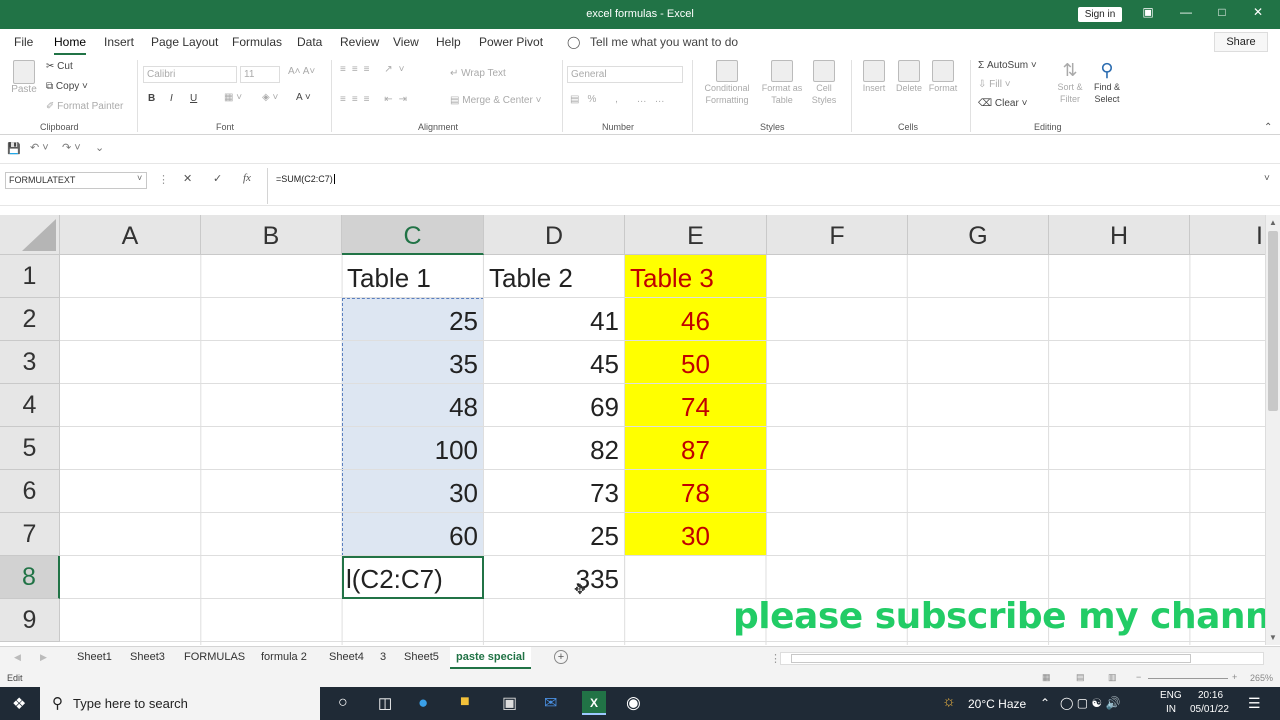  Describe the element at coordinates (554, 577) in the screenshot. I see `cell-d8: 335` at that location.